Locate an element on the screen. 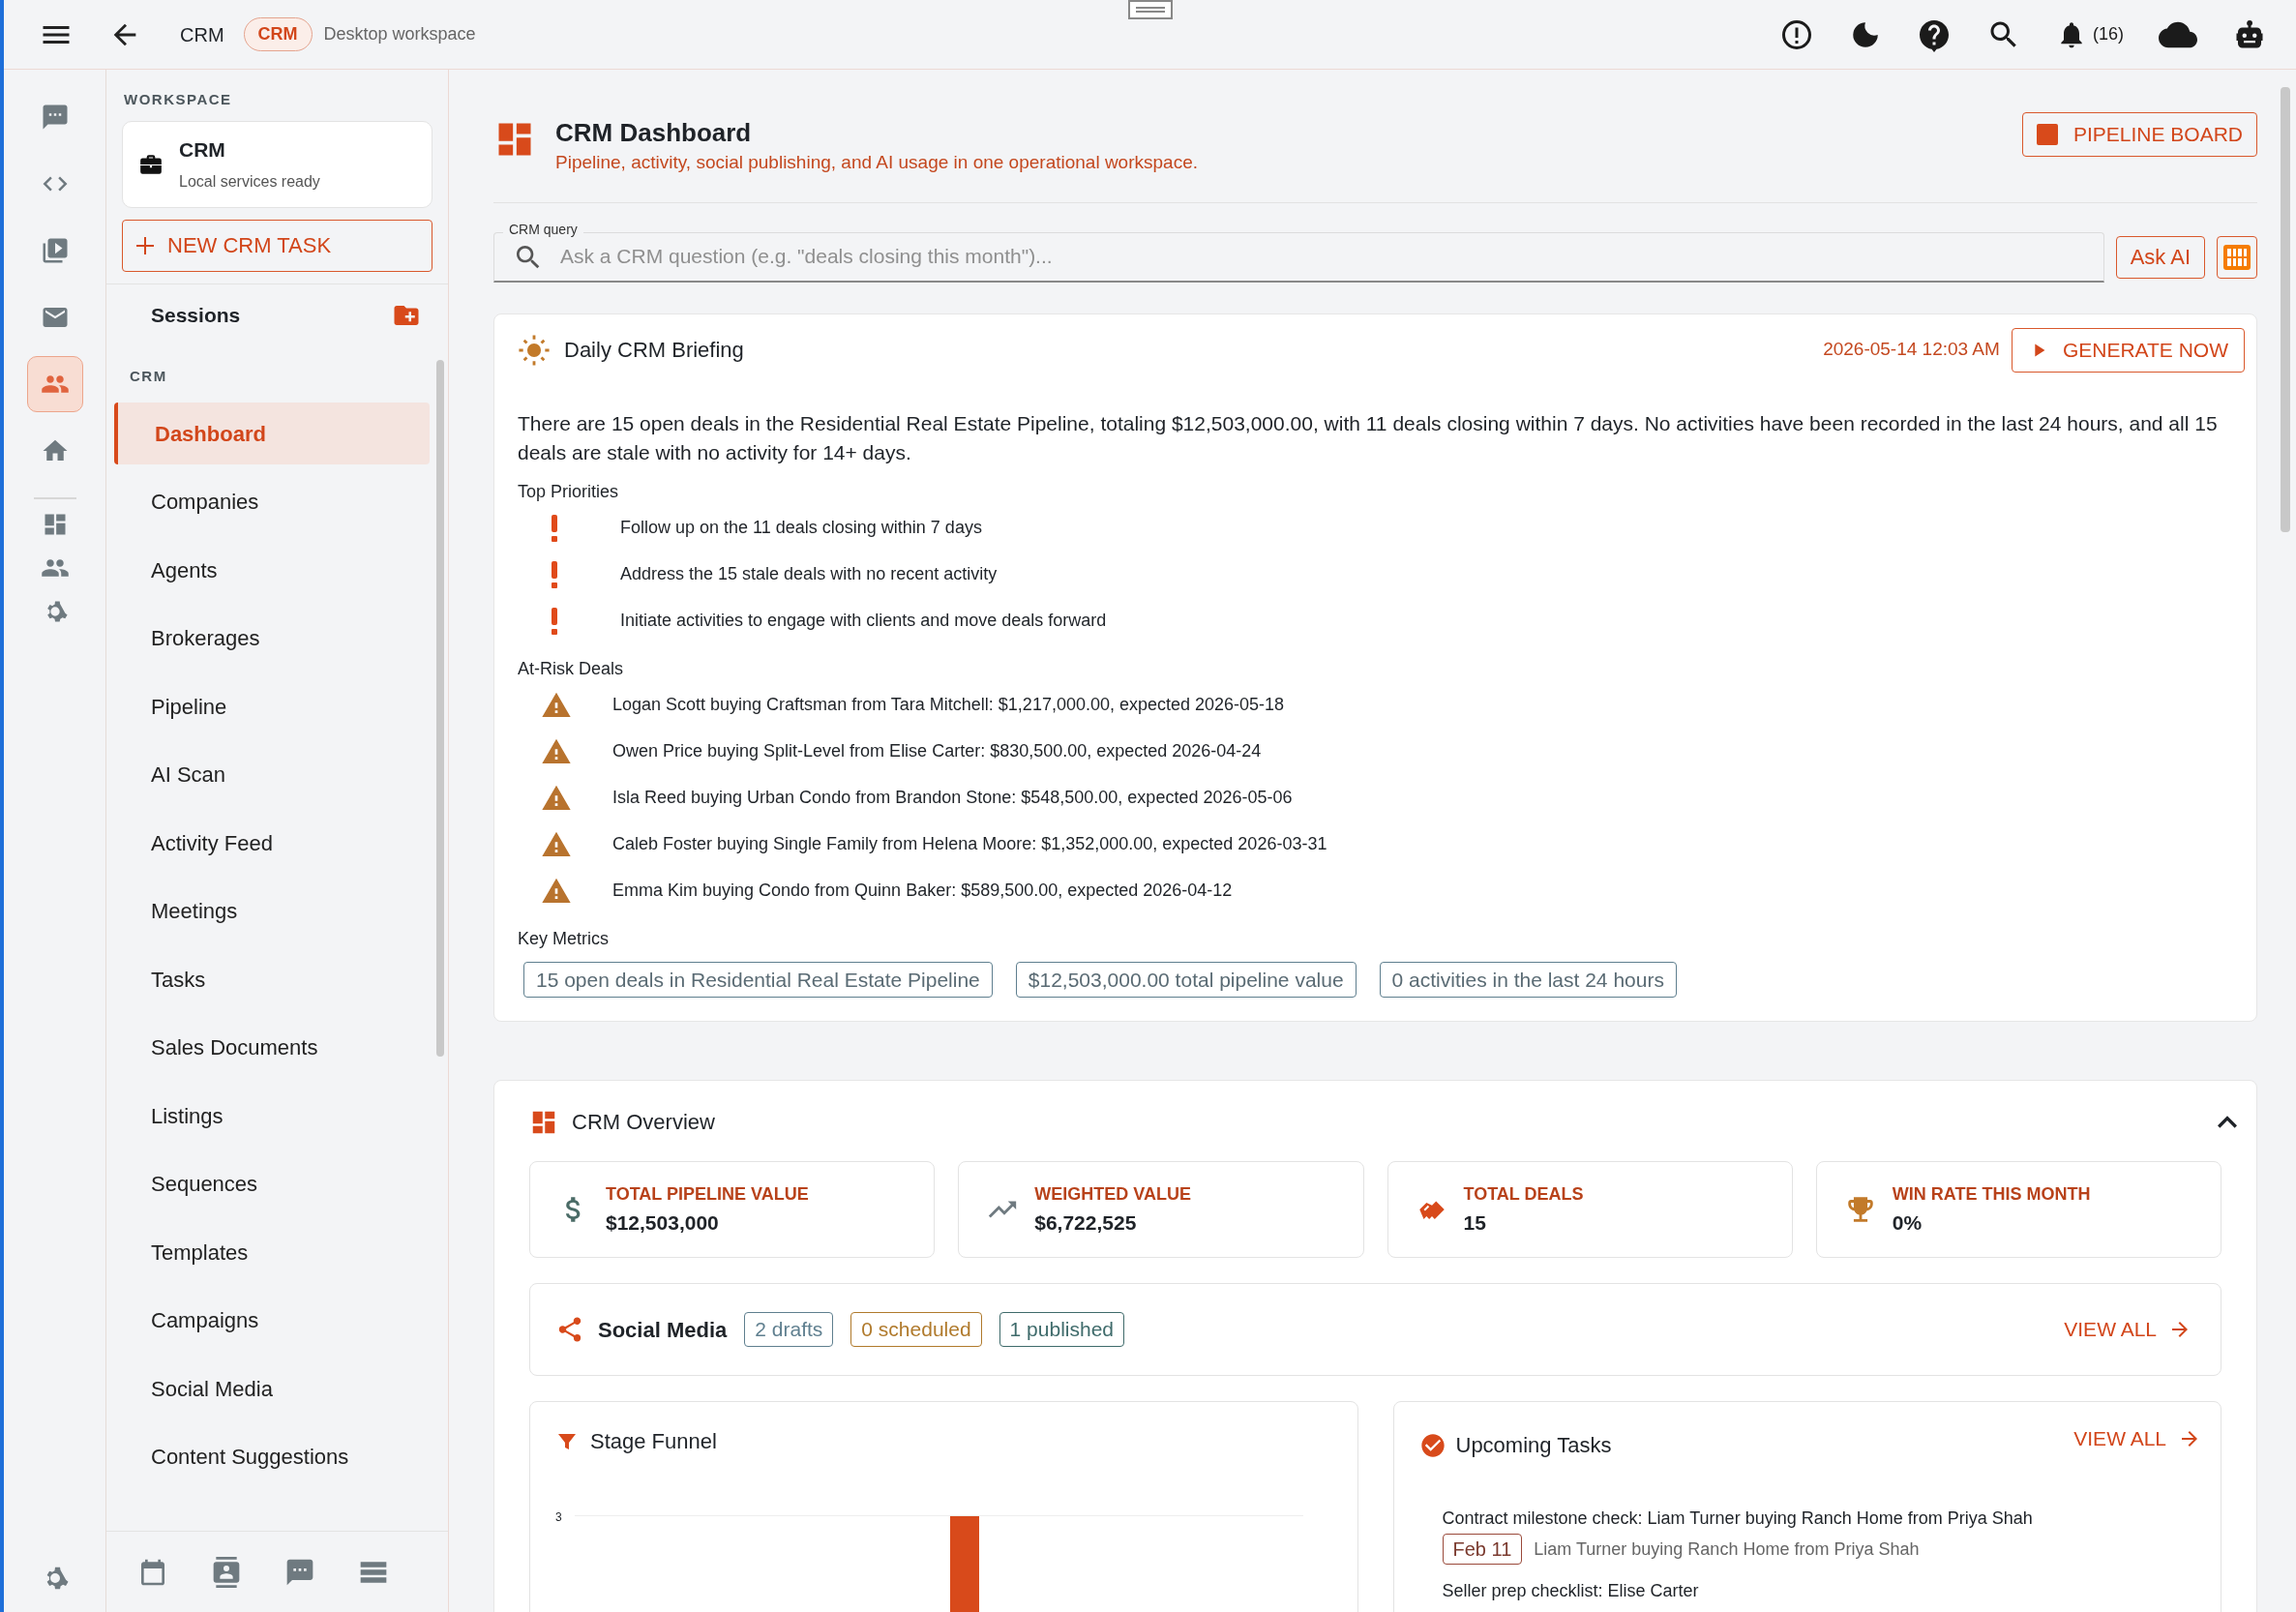 The width and height of the screenshot is (2296, 1612). nav-item: Tasks is located at coordinates (272, 979).